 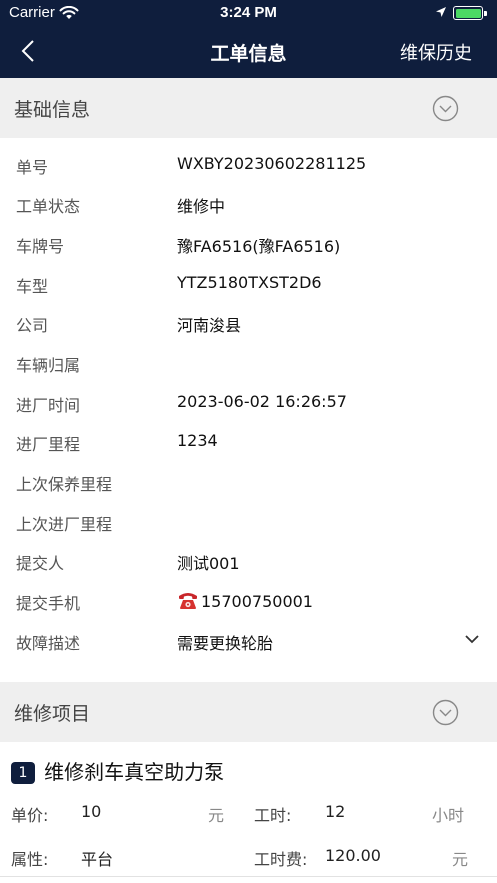 What do you see at coordinates (48, 365) in the screenshot?
I see `row-label: 车辆归属` at bounding box center [48, 365].